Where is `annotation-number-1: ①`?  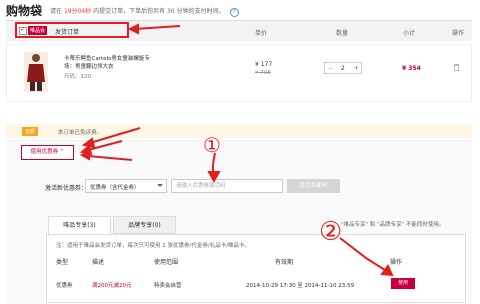
annotation-number-1: ① is located at coordinates (212, 145).